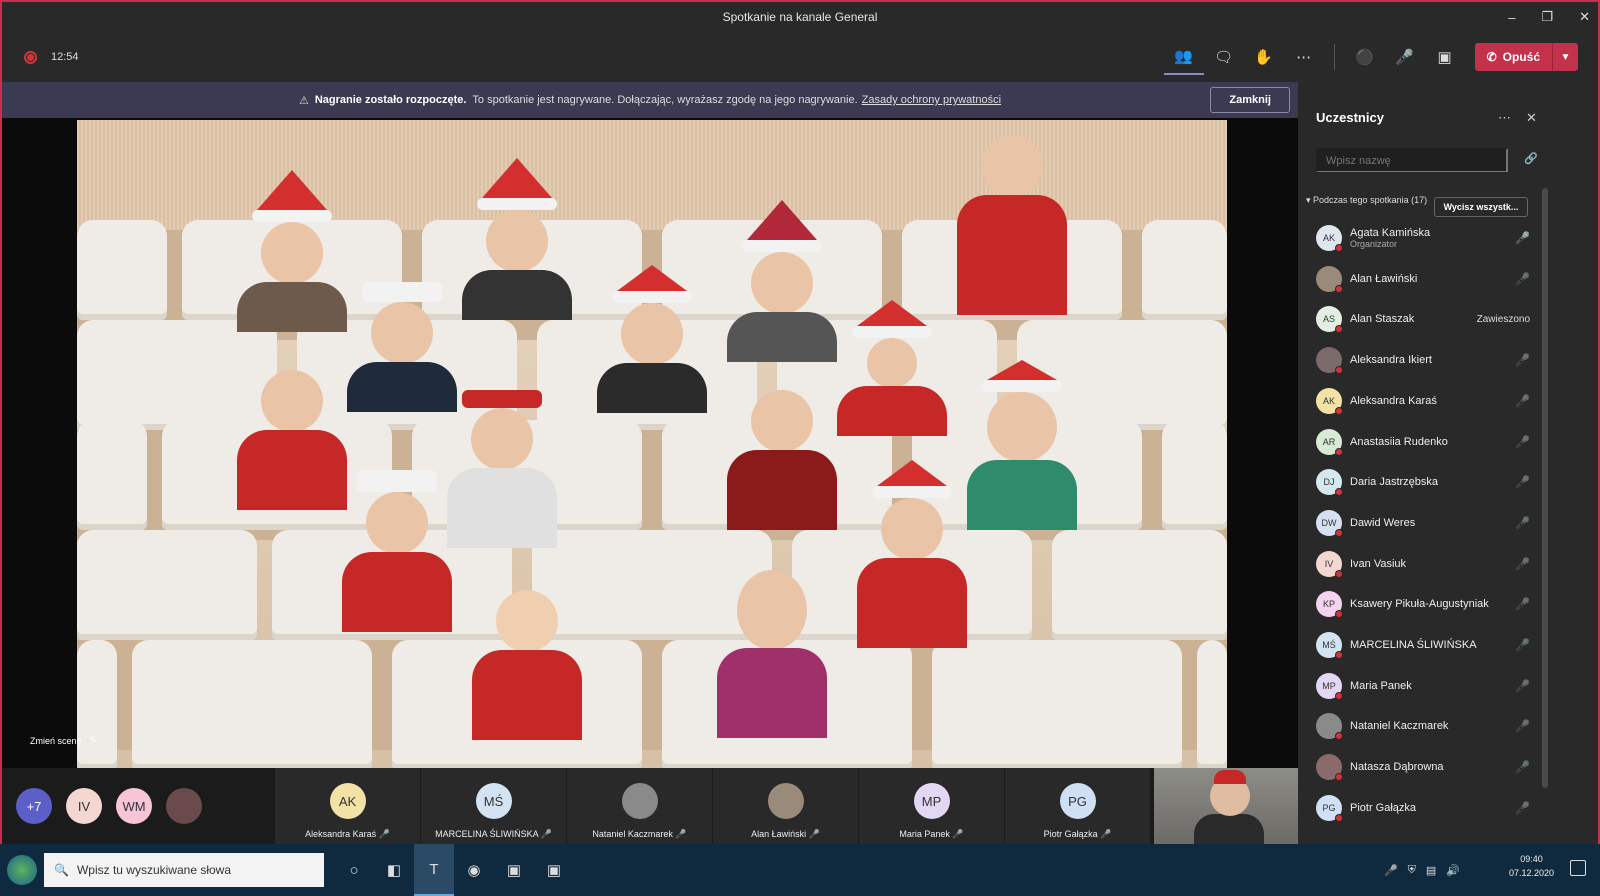 The image size is (1600, 896). What do you see at coordinates (1448, 604) in the screenshot?
I see `participant-row: KP Ksawery Pikuła-Augustyniak 🎤` at bounding box center [1448, 604].